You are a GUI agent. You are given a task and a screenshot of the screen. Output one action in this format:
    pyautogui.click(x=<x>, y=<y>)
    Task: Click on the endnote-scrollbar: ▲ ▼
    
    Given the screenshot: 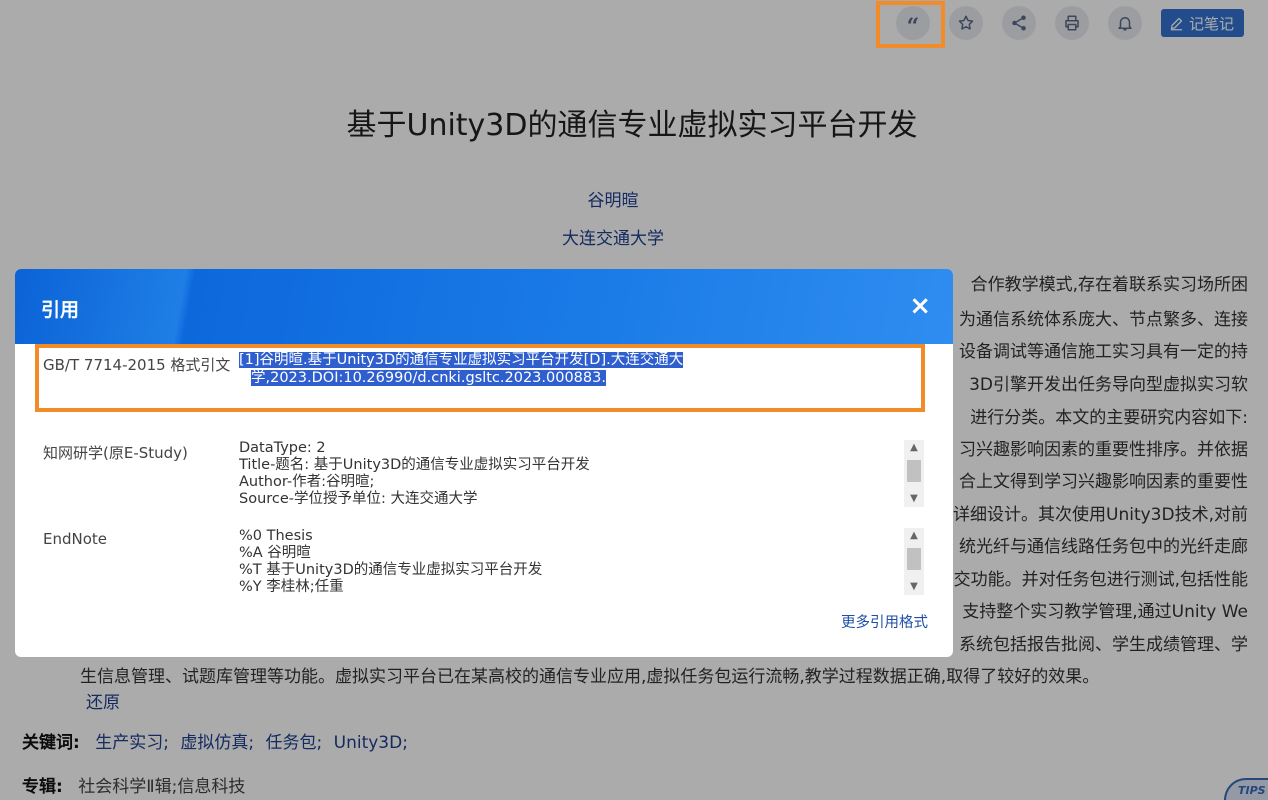 What is the action you would take?
    pyautogui.click(x=914, y=561)
    